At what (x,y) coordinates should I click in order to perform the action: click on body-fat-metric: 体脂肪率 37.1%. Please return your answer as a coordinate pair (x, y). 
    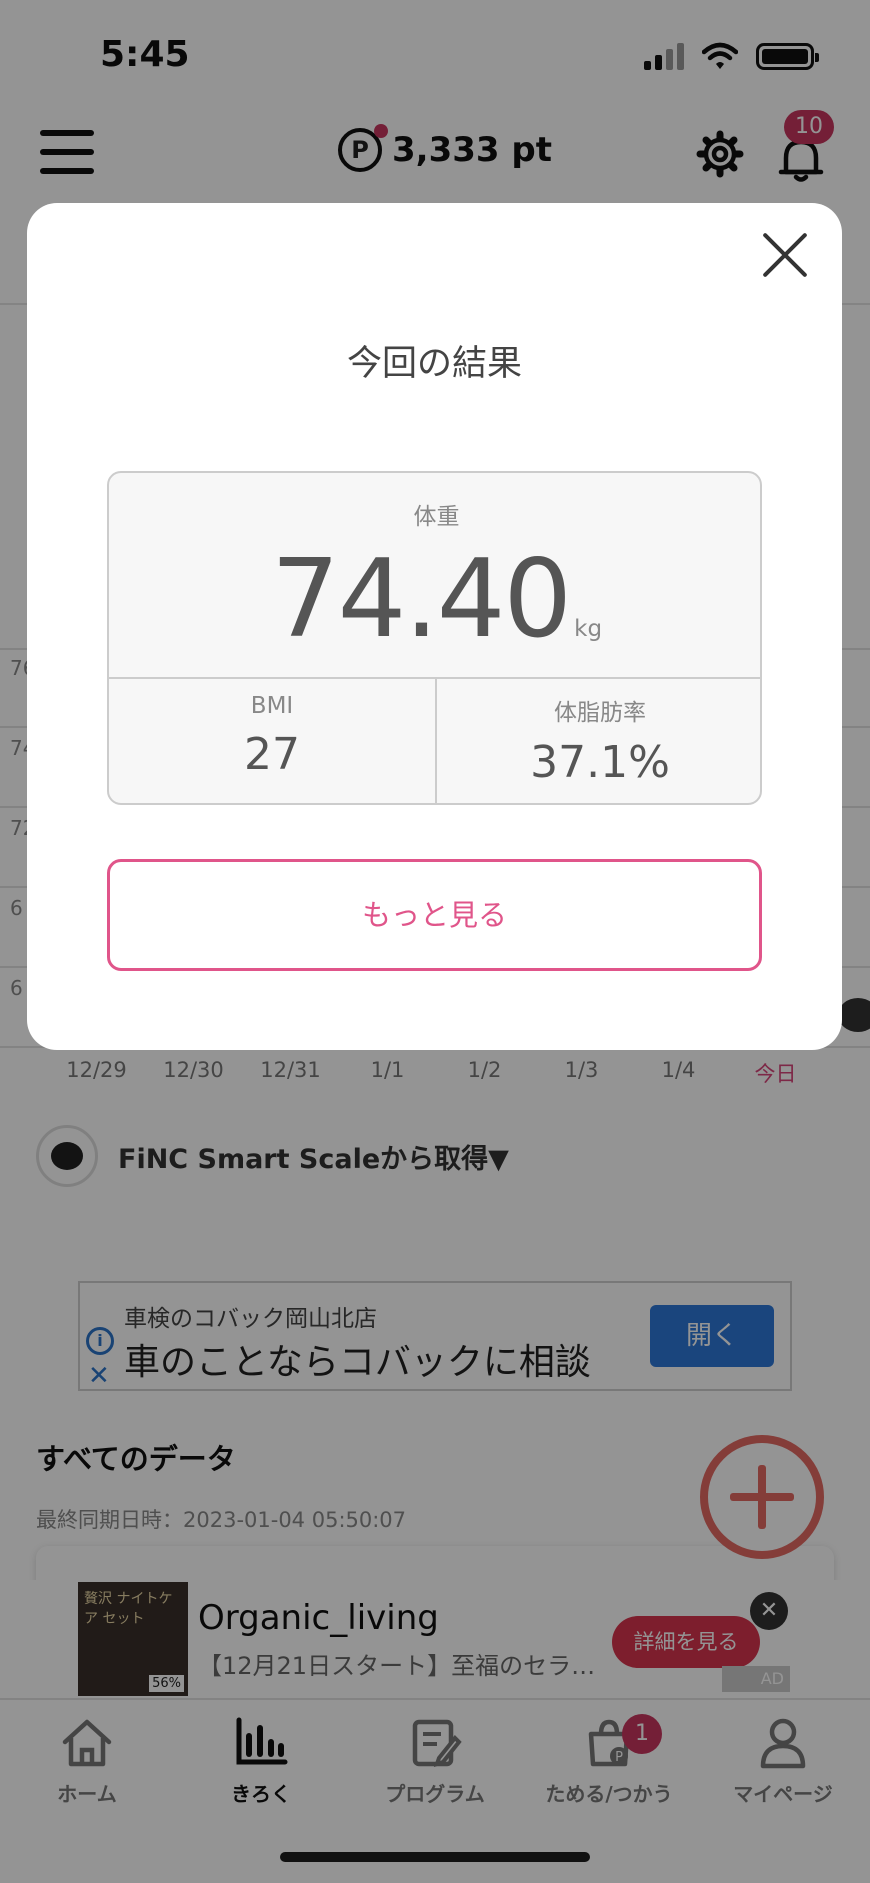
    Looking at the image, I should click on (598, 733).